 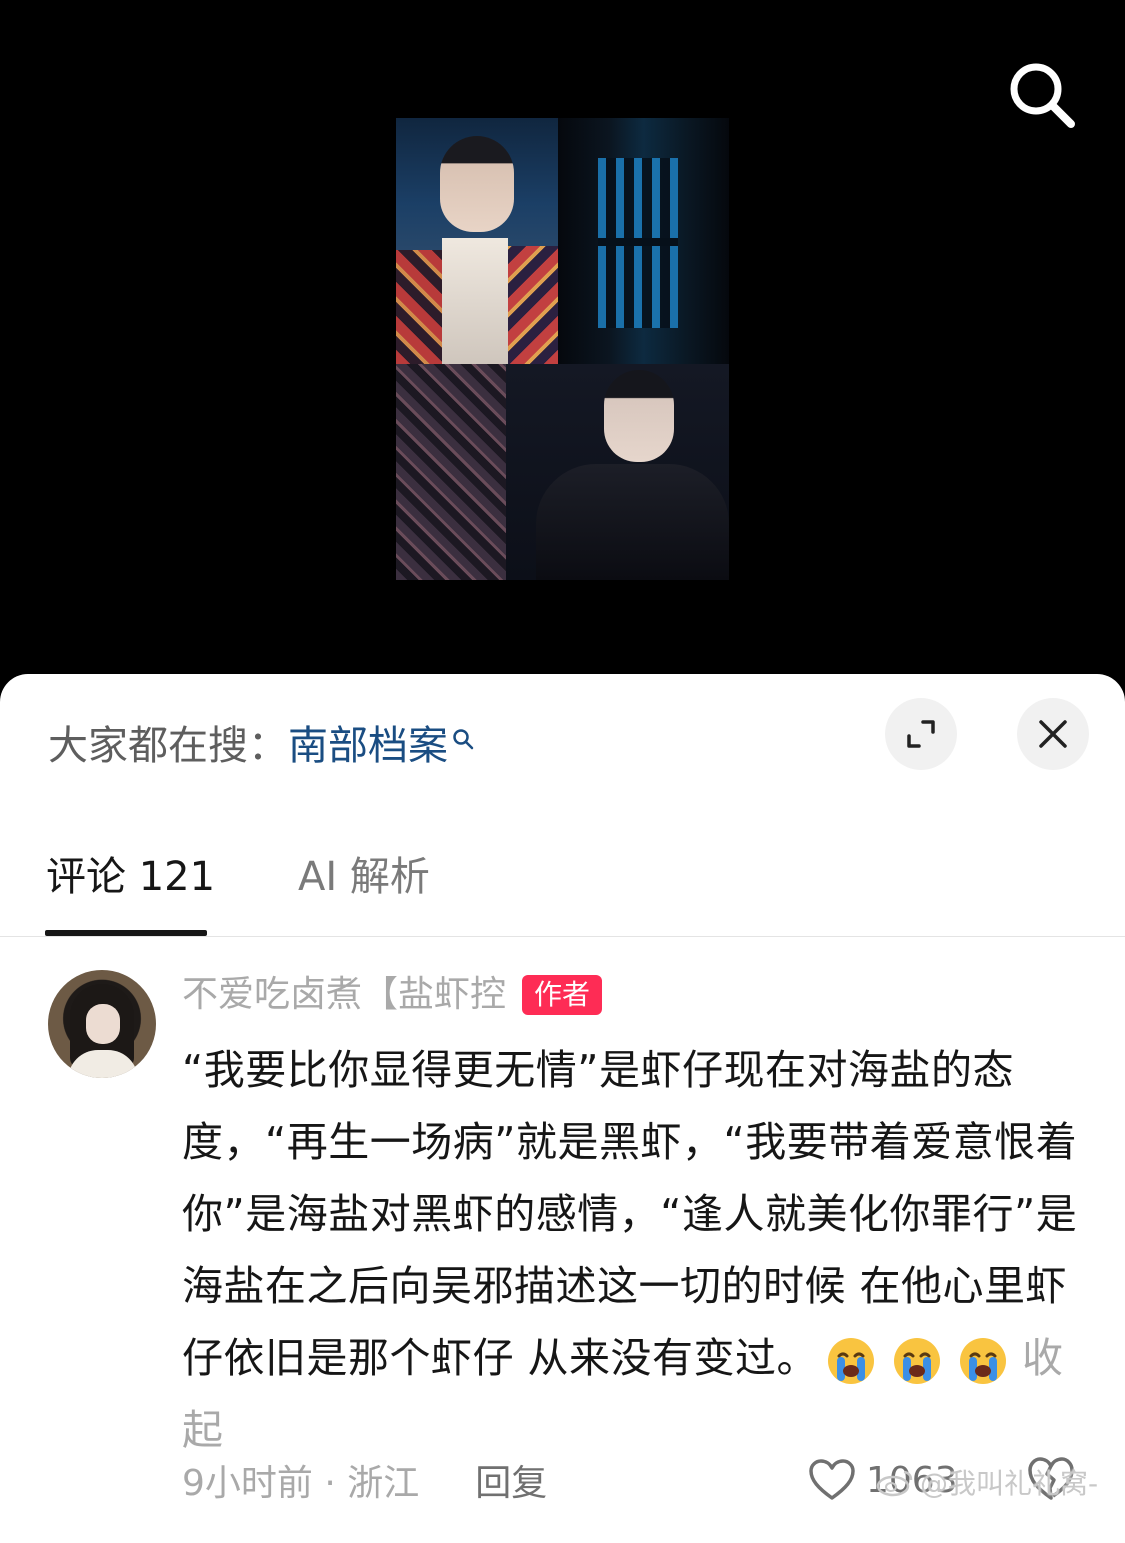 I want to click on comment-header: 不爱吃卤煮【盐虾控 作者, so click(x=392, y=995).